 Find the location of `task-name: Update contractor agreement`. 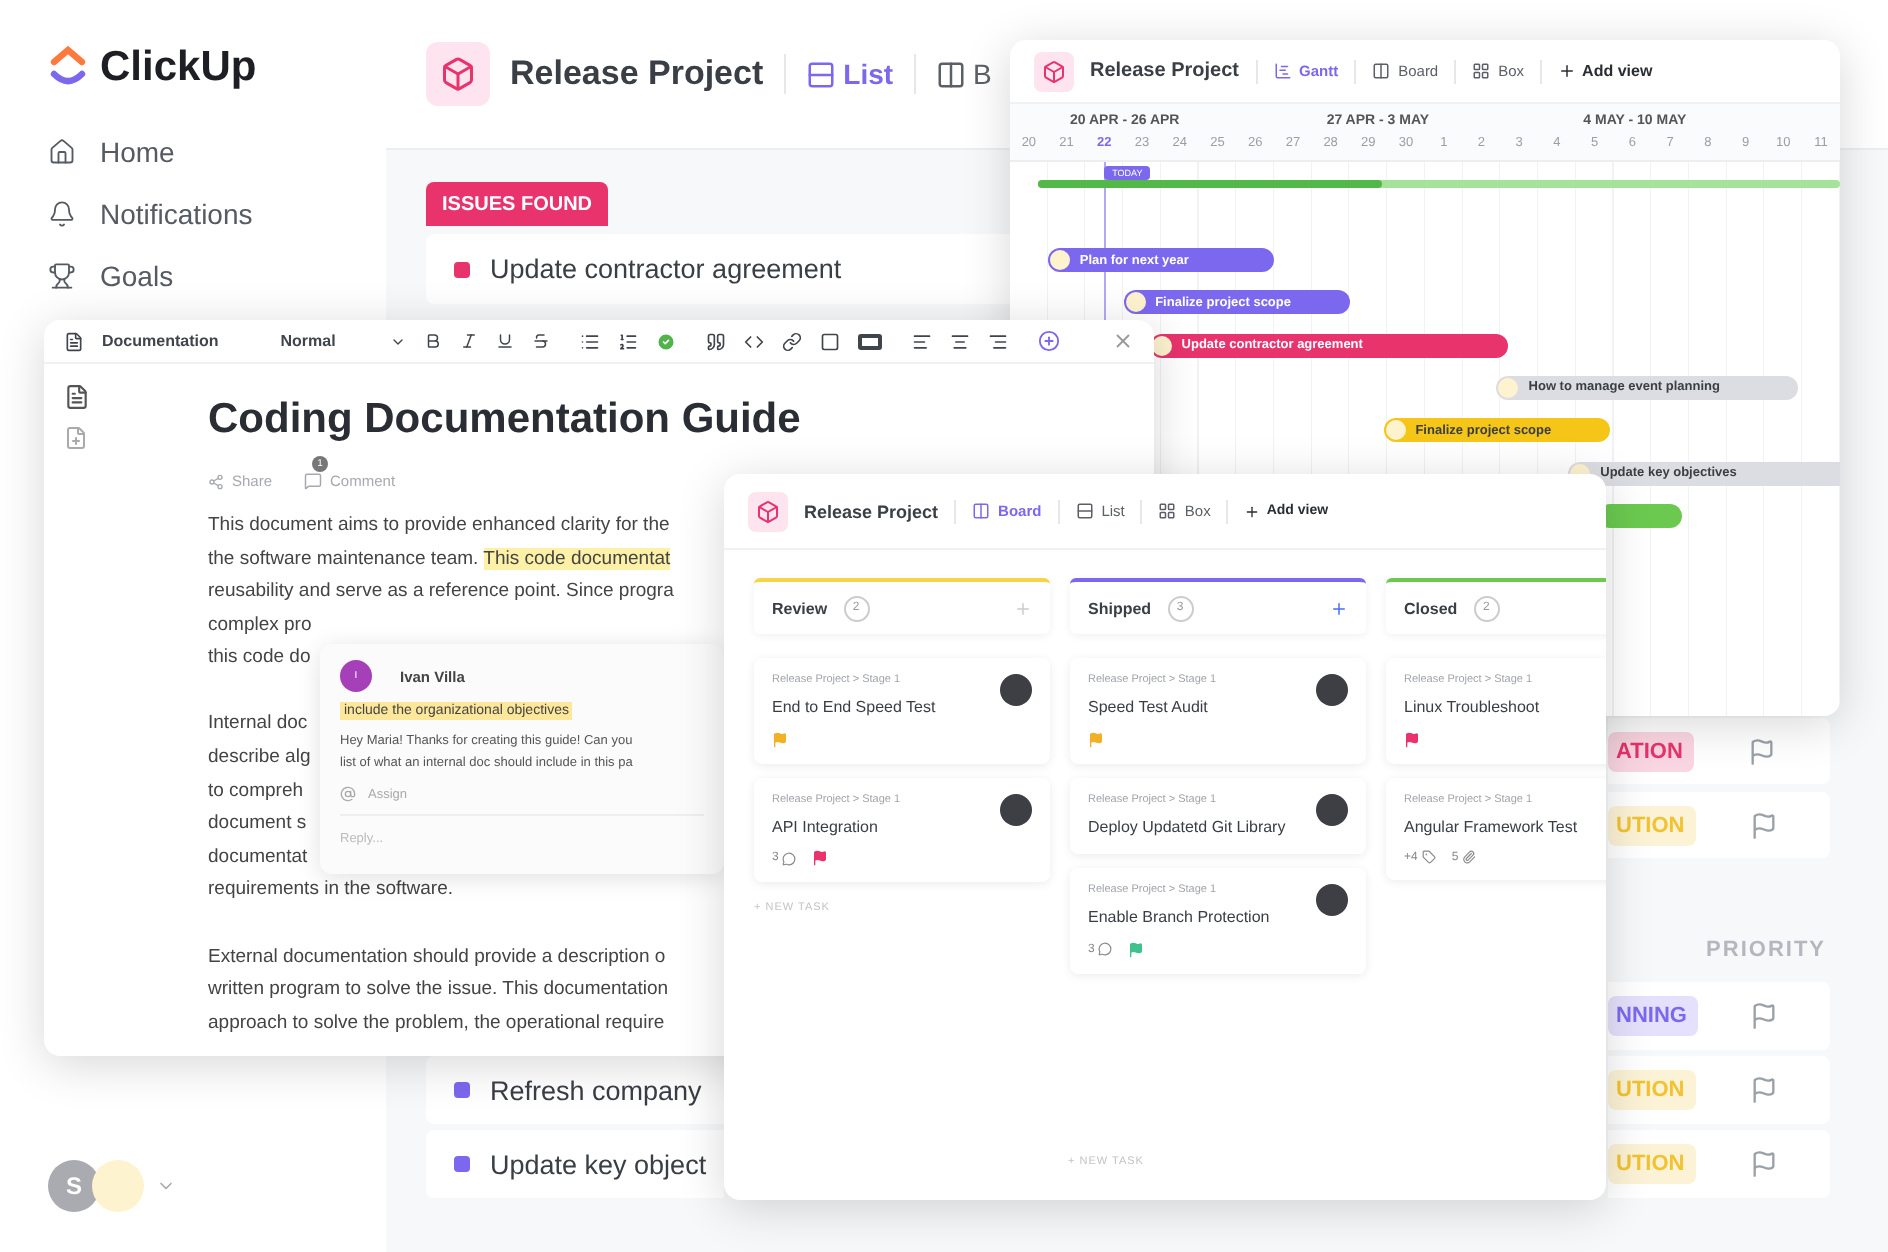

task-name: Update contractor agreement is located at coordinates (666, 269).